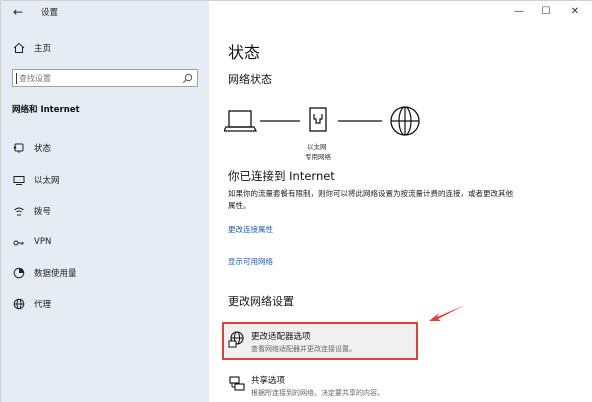 This screenshot has width=592, height=402. I want to click on status-icon, so click(18, 148).